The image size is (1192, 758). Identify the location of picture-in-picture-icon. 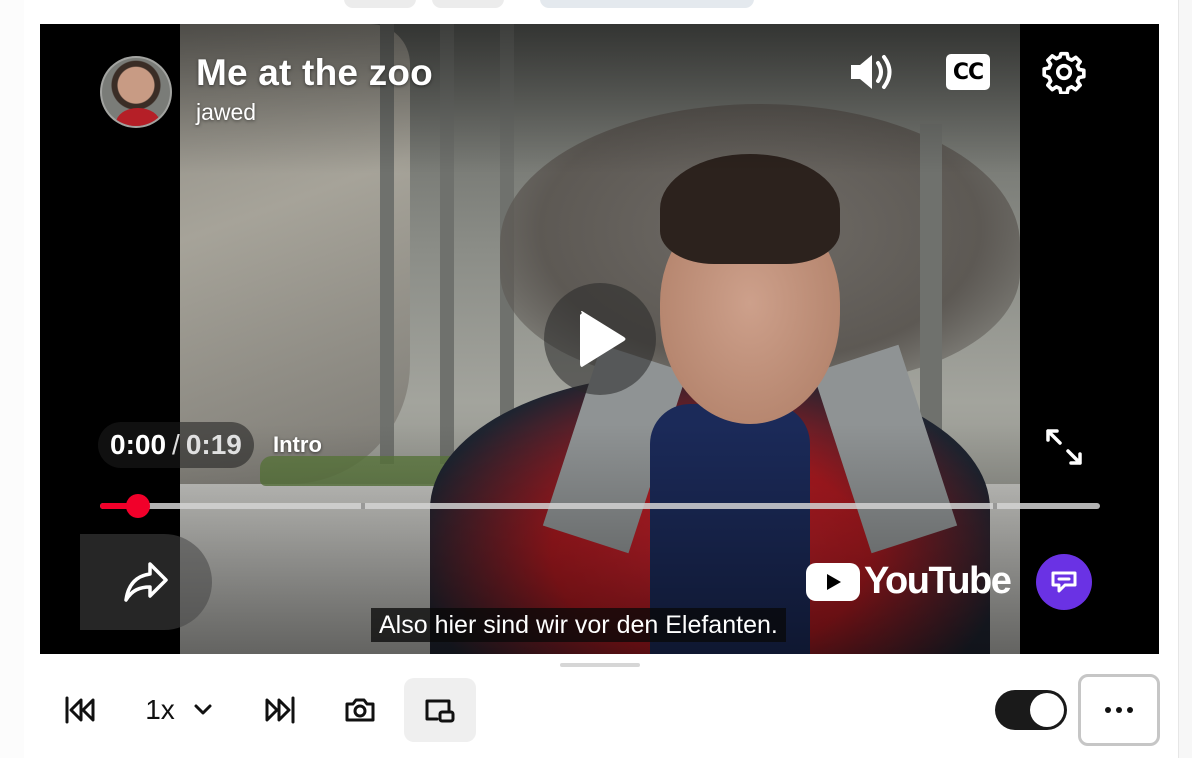
(440, 711).